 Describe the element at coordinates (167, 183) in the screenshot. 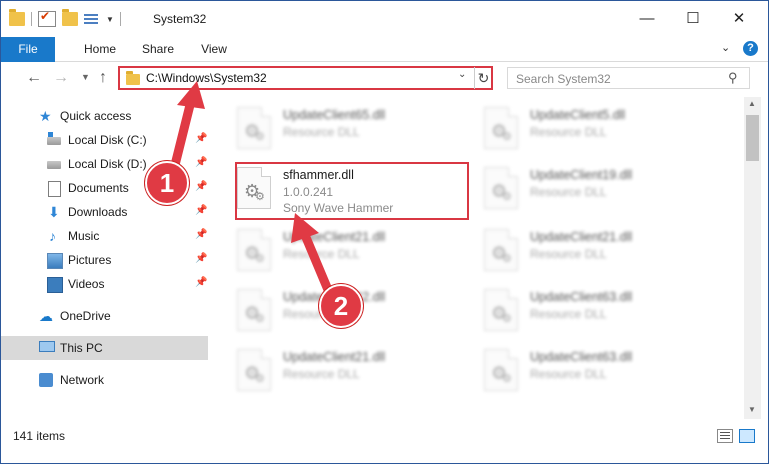

I see `step-1-badge: 1` at that location.